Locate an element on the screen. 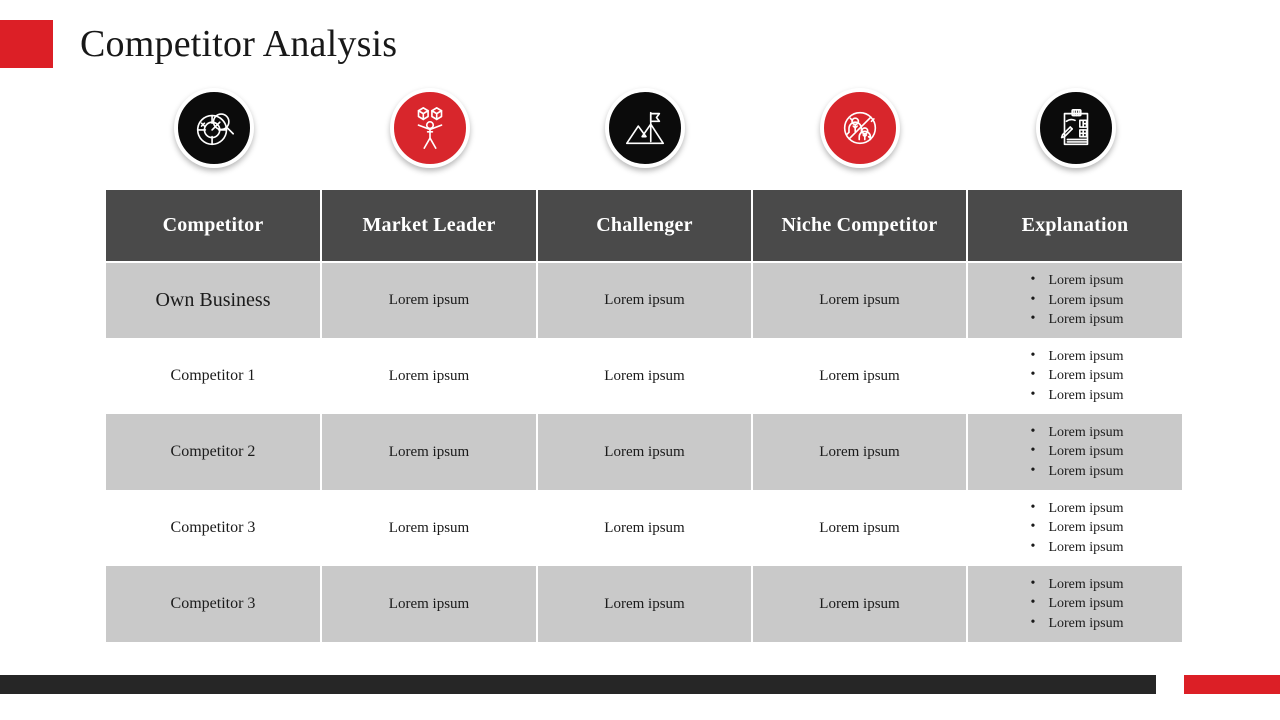 Image resolution: width=1280 pixels, height=720 pixels. column-header-challenger: Challenger is located at coordinates (645, 226).